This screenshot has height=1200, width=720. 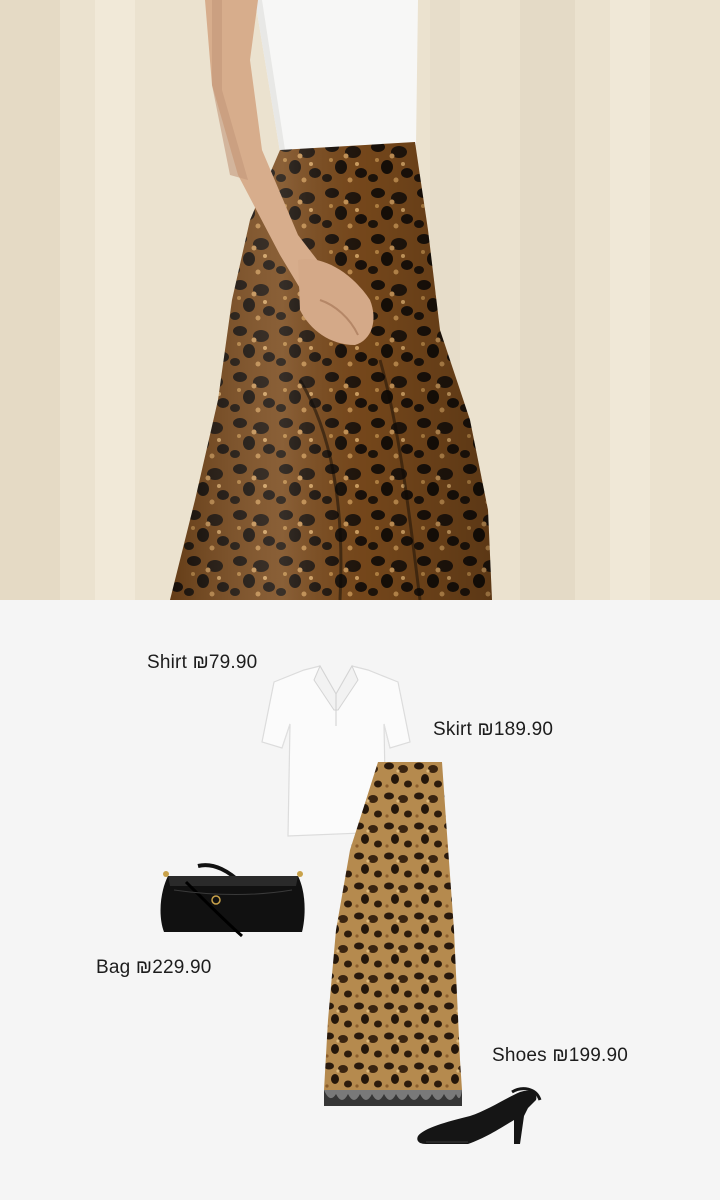 I want to click on shoes-price: ₪199.90, so click(x=590, y=1055).